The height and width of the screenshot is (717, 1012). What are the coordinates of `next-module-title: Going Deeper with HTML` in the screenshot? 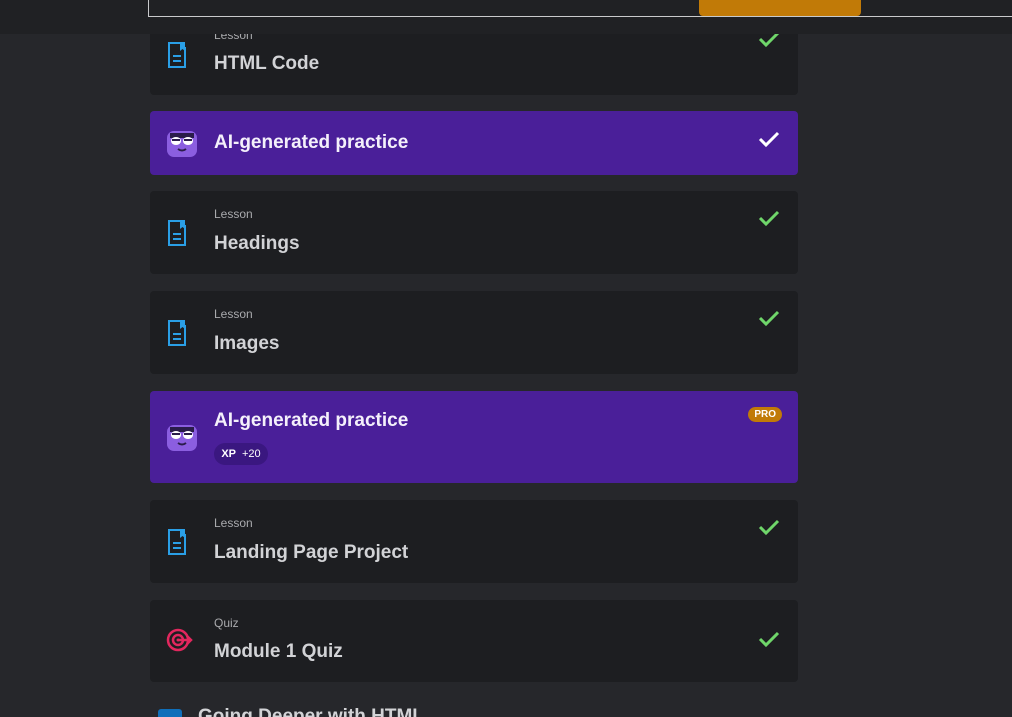 It's located at (311, 711).